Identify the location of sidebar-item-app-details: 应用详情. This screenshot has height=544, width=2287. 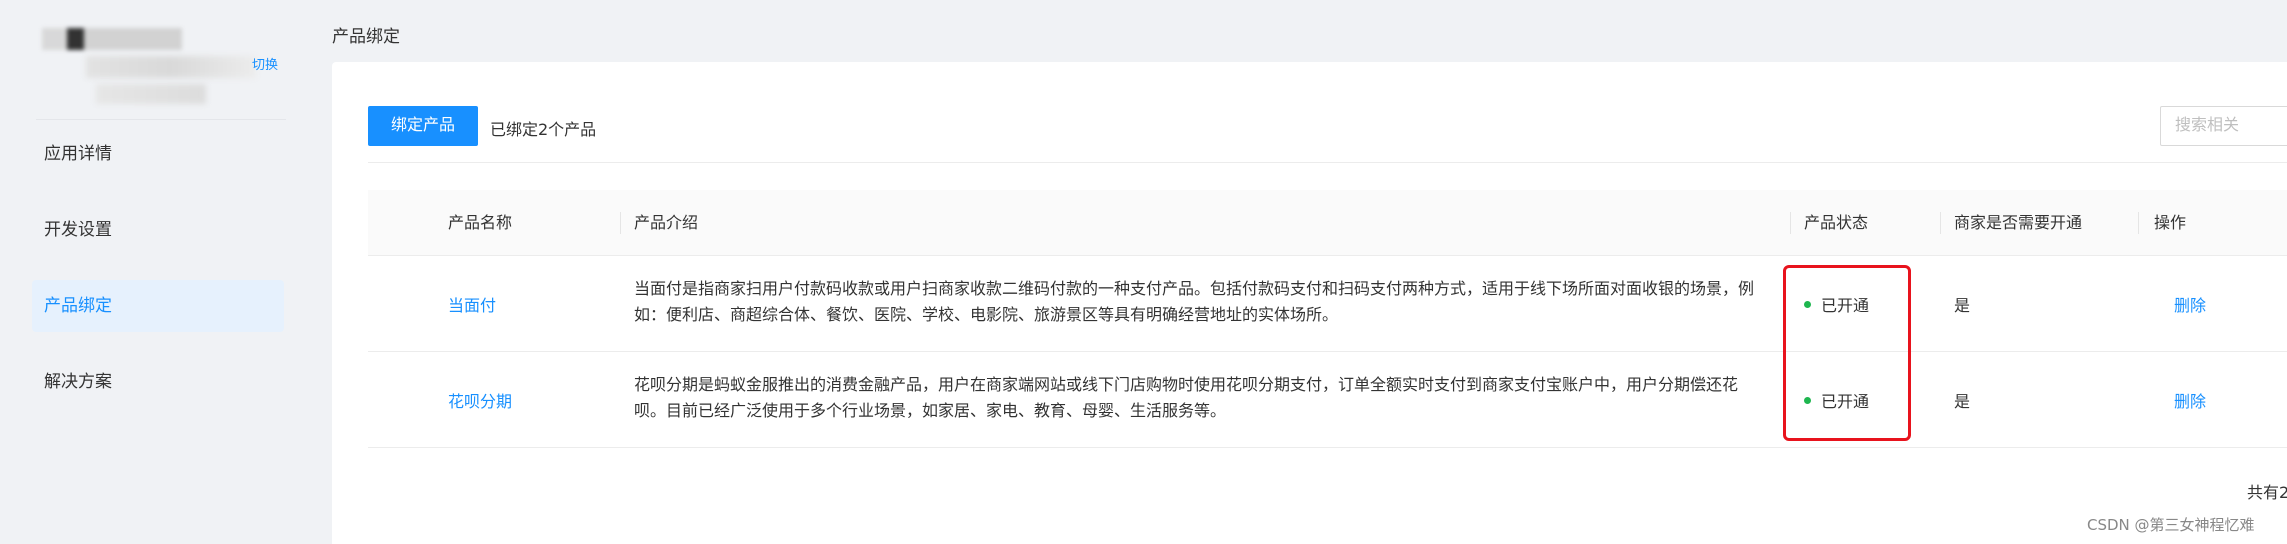
(158, 154).